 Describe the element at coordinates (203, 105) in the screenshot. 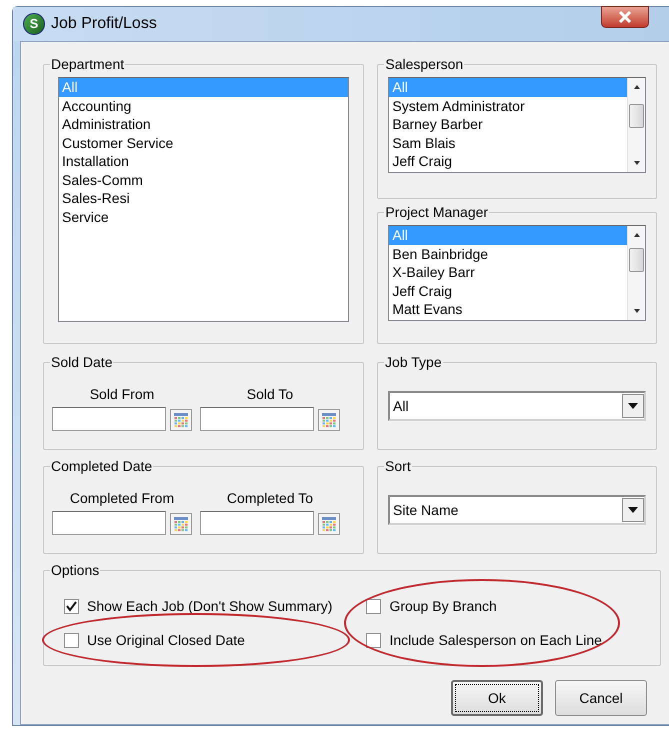

I see `list-item: Accounting` at that location.